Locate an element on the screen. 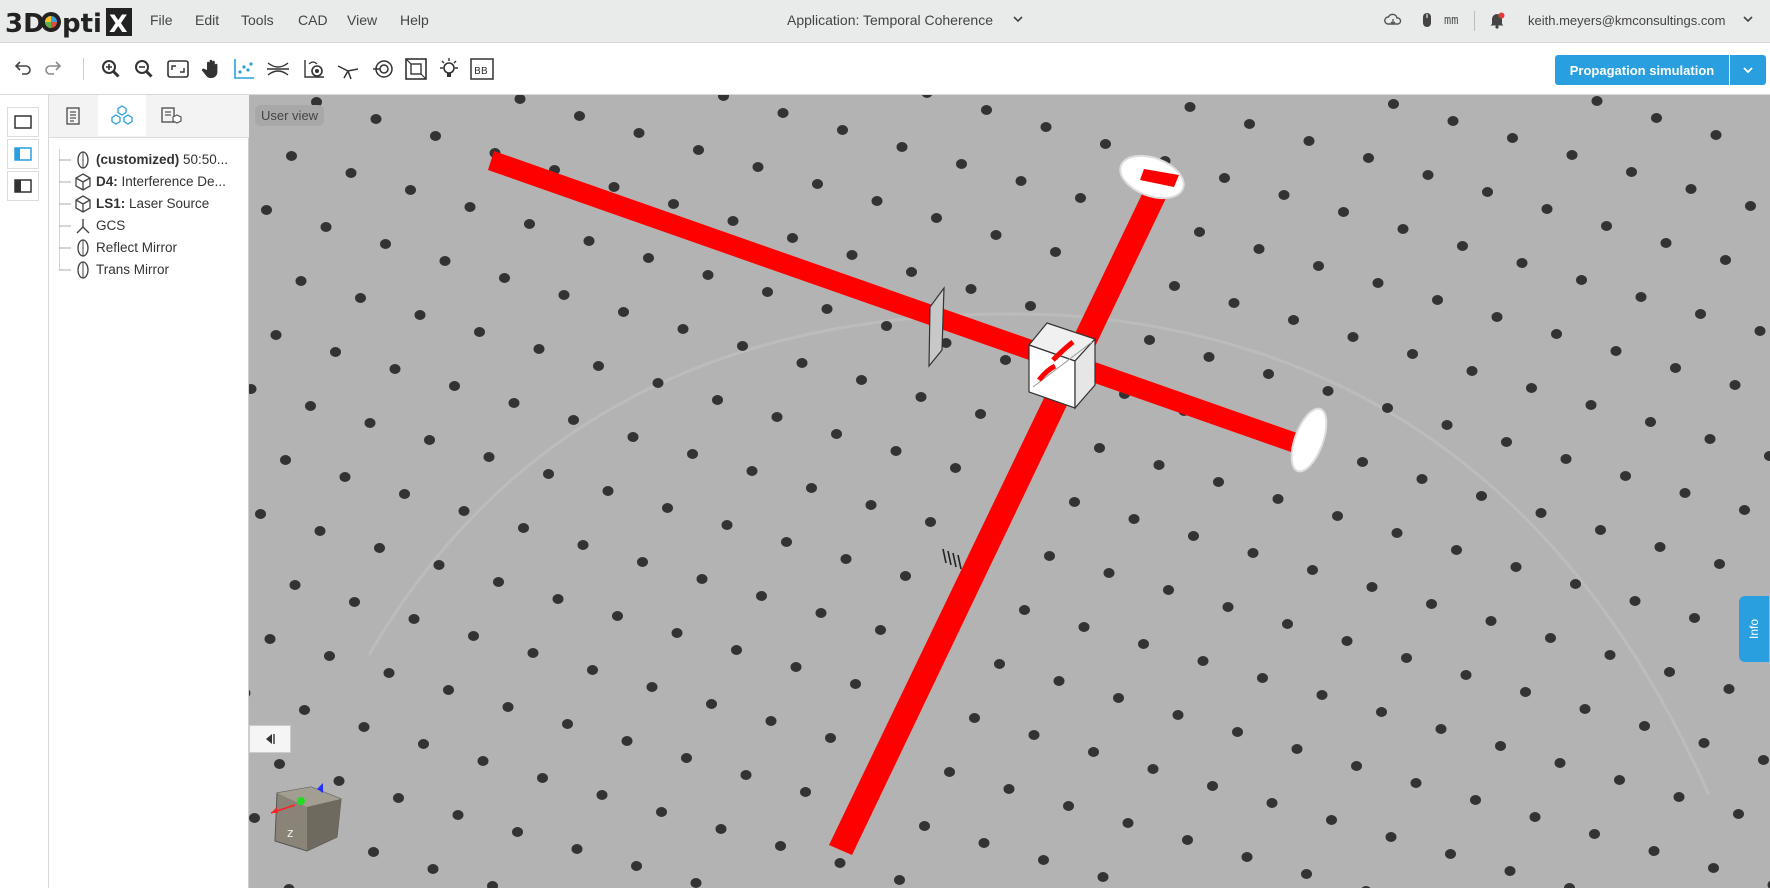 This screenshot has height=888, width=1770. redo-icon is located at coordinates (54, 69).